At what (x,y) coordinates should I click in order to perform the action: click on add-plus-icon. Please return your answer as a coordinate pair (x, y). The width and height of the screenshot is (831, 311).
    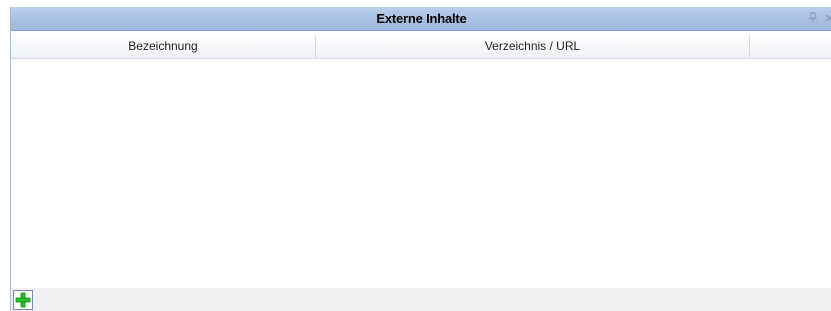
    Looking at the image, I should click on (23, 300).